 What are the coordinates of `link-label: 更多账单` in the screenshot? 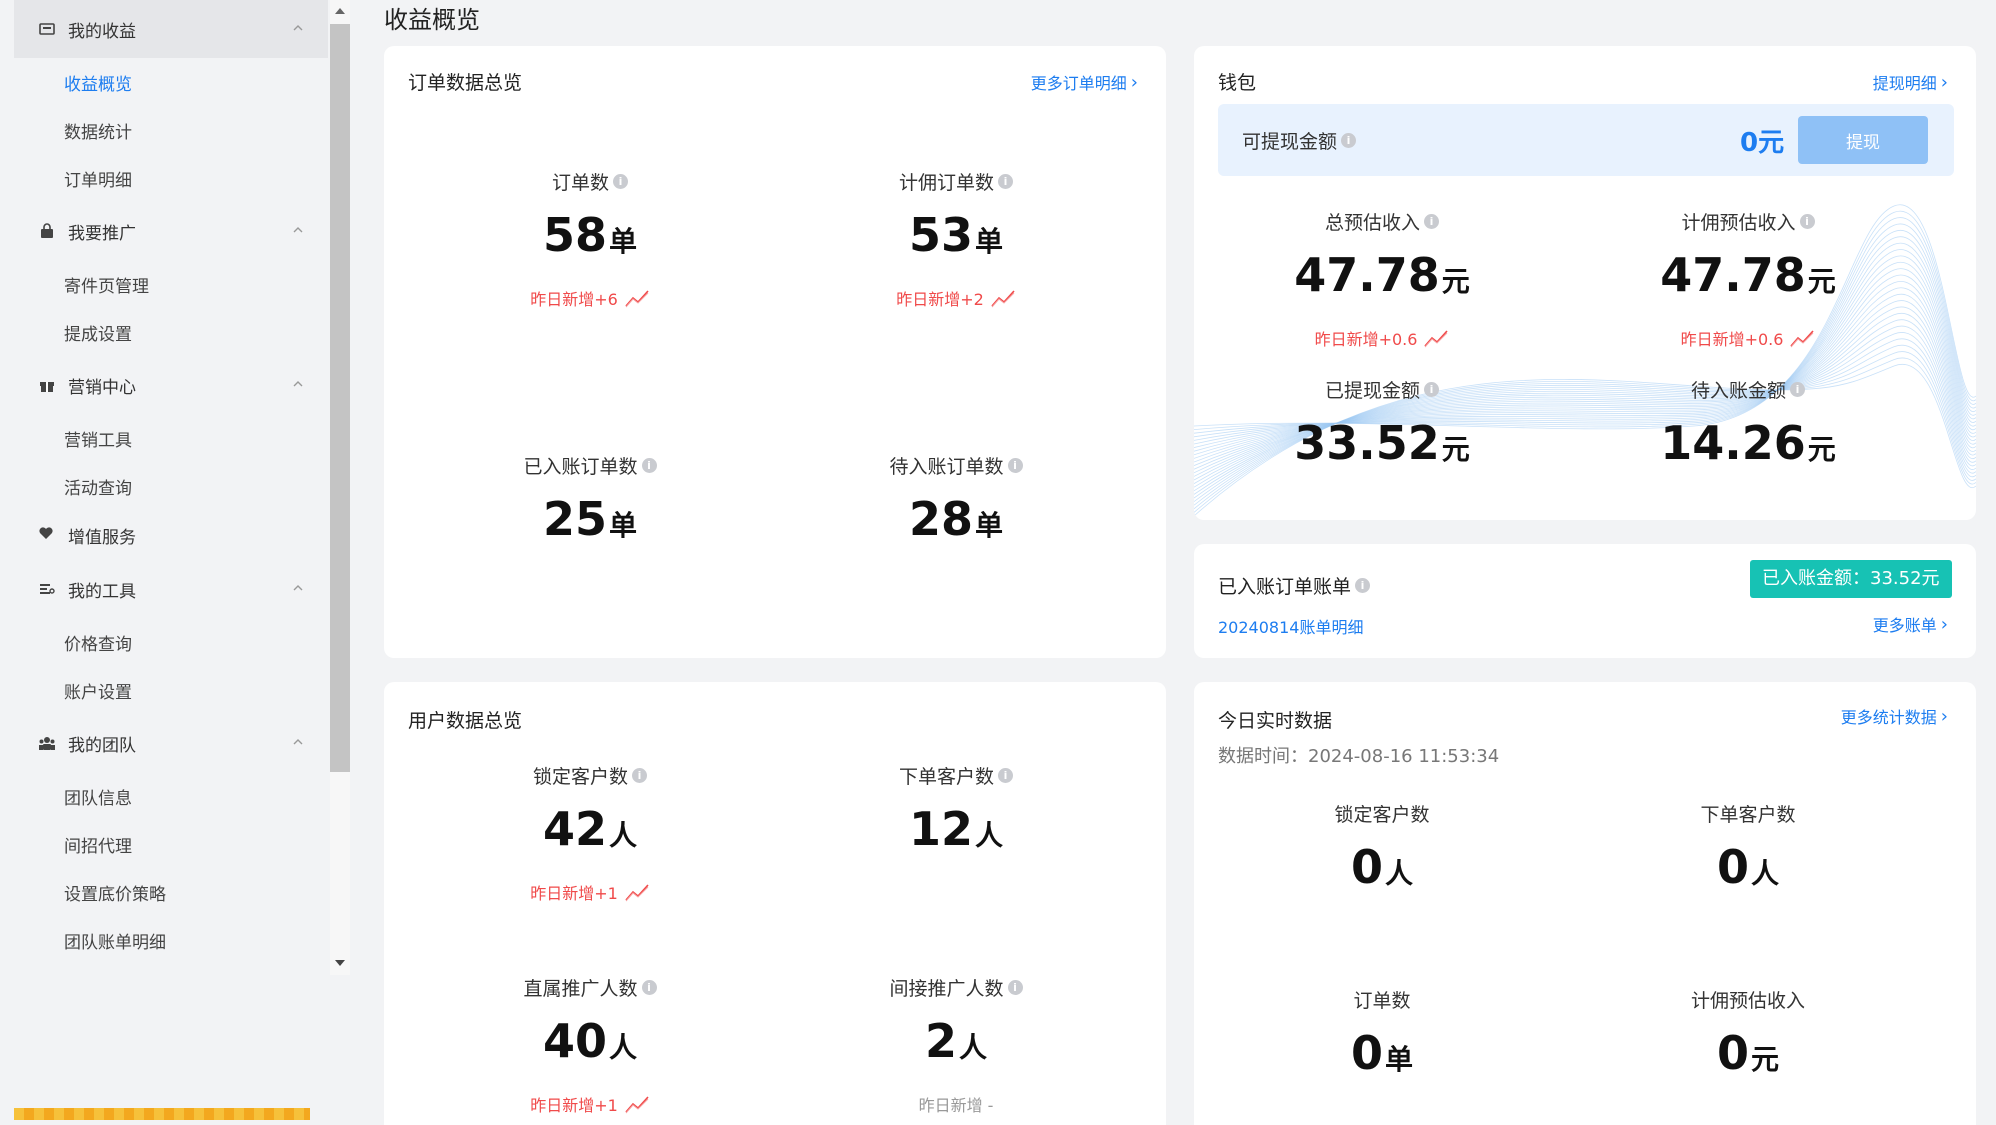 It's located at (1904, 625).